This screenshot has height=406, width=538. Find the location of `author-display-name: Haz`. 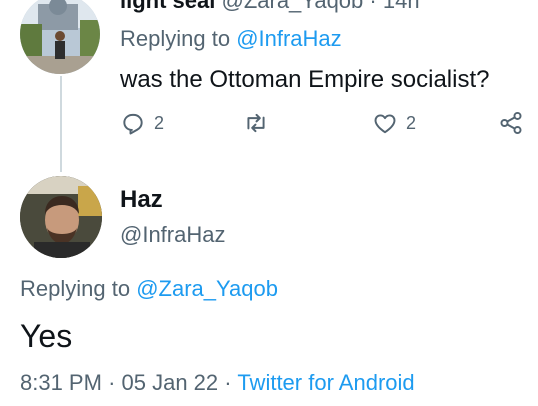

author-display-name: Haz is located at coordinates (141, 200).